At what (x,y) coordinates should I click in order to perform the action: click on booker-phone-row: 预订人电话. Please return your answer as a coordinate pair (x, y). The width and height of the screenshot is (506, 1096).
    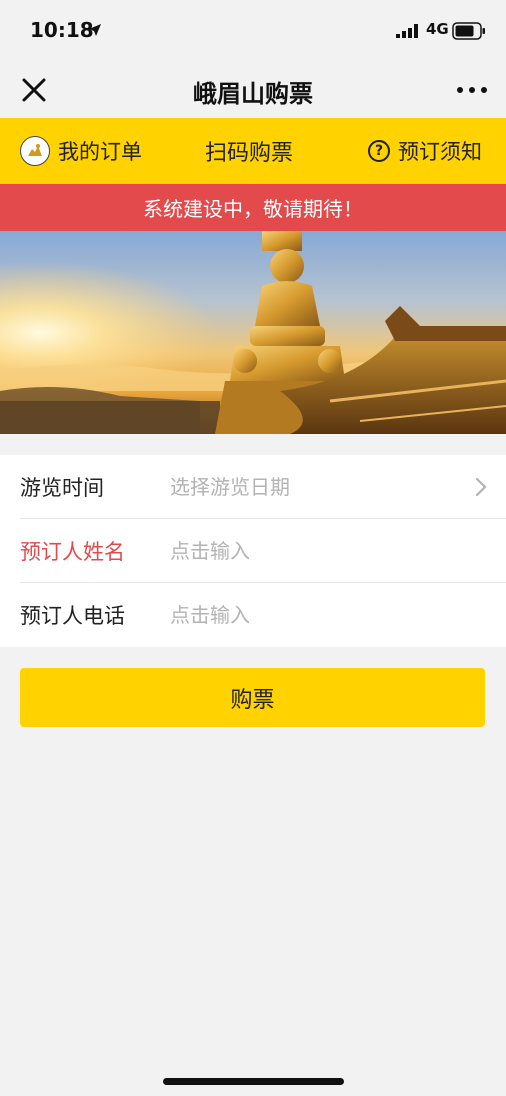
    Looking at the image, I should click on (253, 615).